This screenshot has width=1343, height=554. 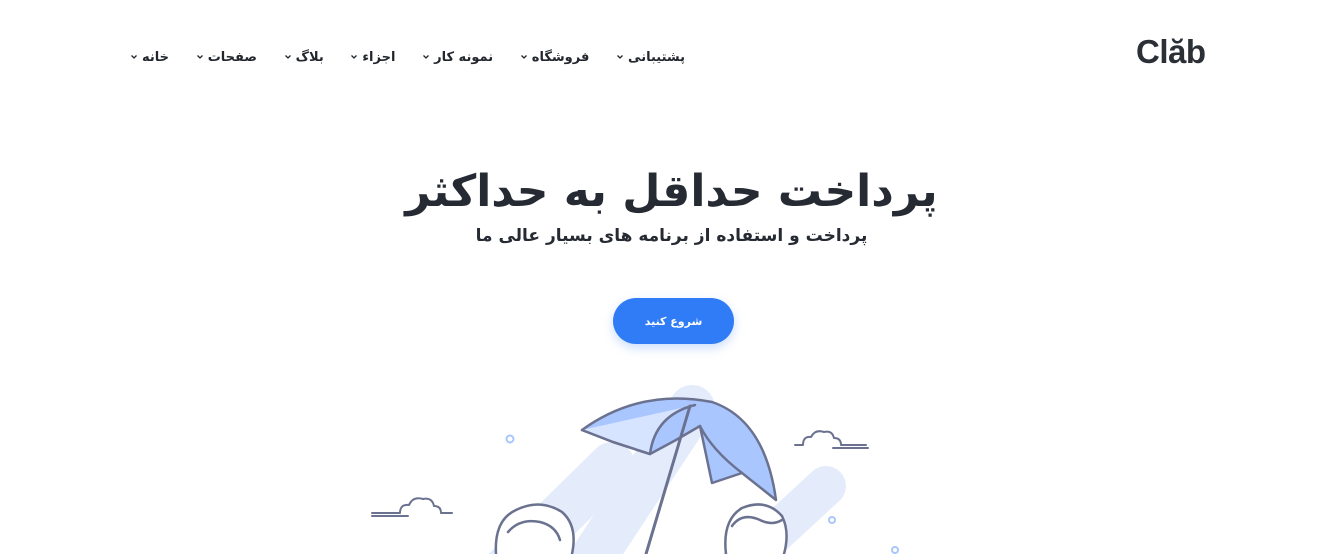 I want to click on brand-logo: Clăb, so click(x=1171, y=52).